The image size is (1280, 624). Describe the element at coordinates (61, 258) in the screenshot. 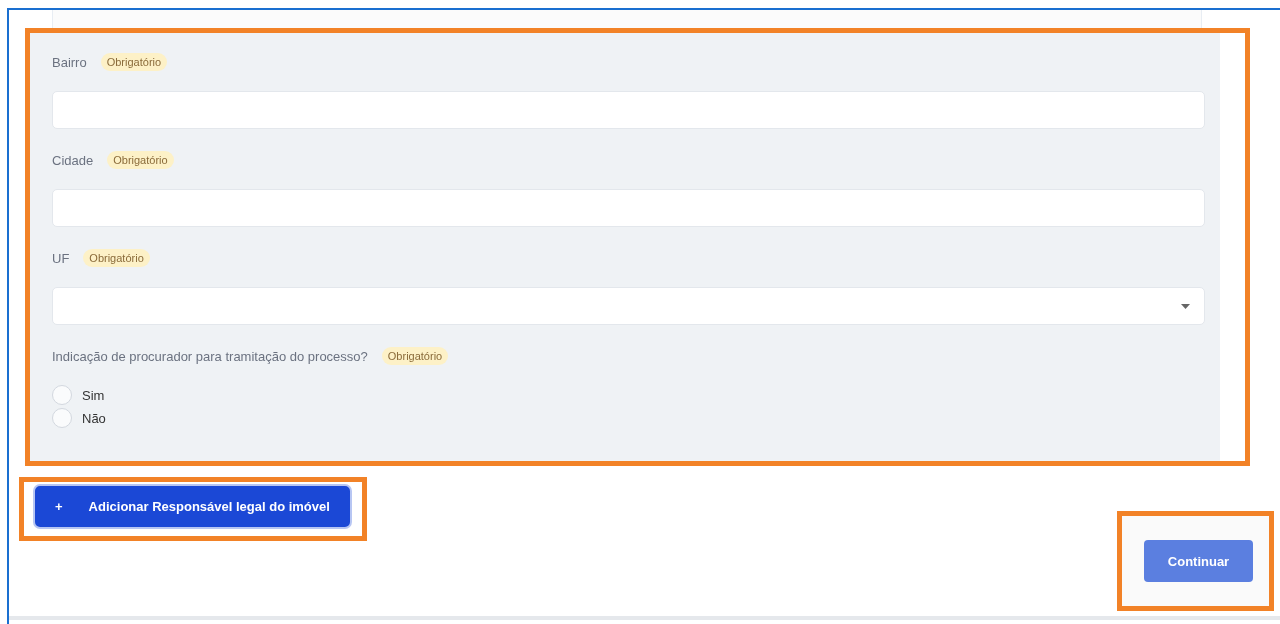

I see `field-label: UF` at that location.